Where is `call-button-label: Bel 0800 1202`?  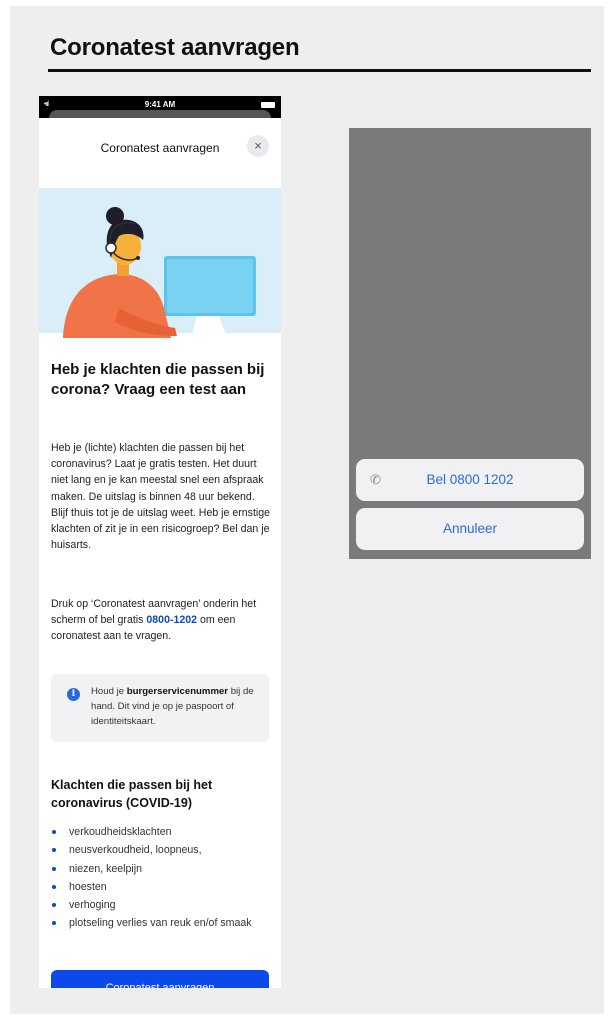 call-button-label: Bel 0800 1202 is located at coordinates (470, 479).